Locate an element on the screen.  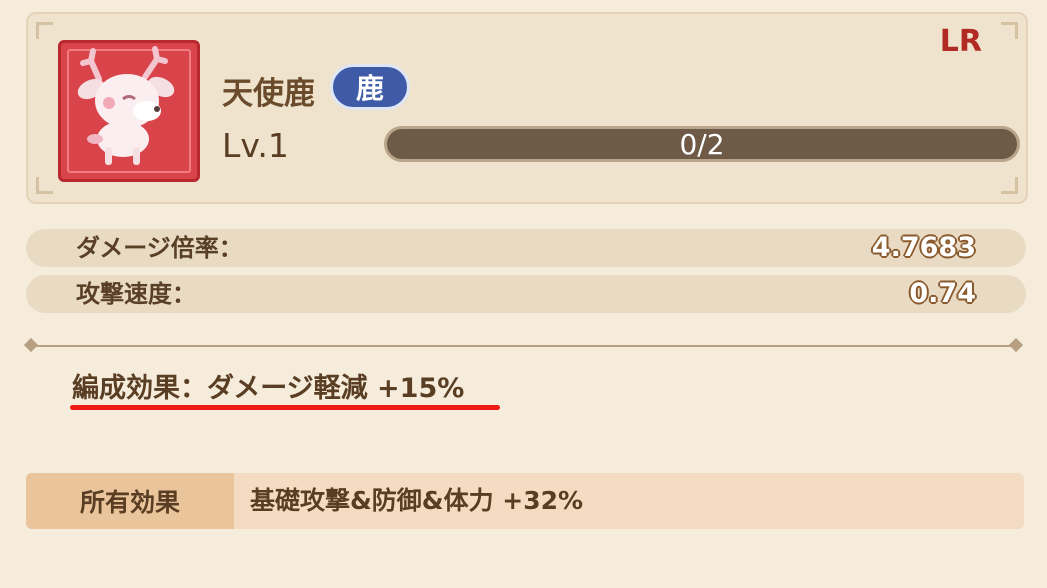
section-divider is located at coordinates (525, 346).